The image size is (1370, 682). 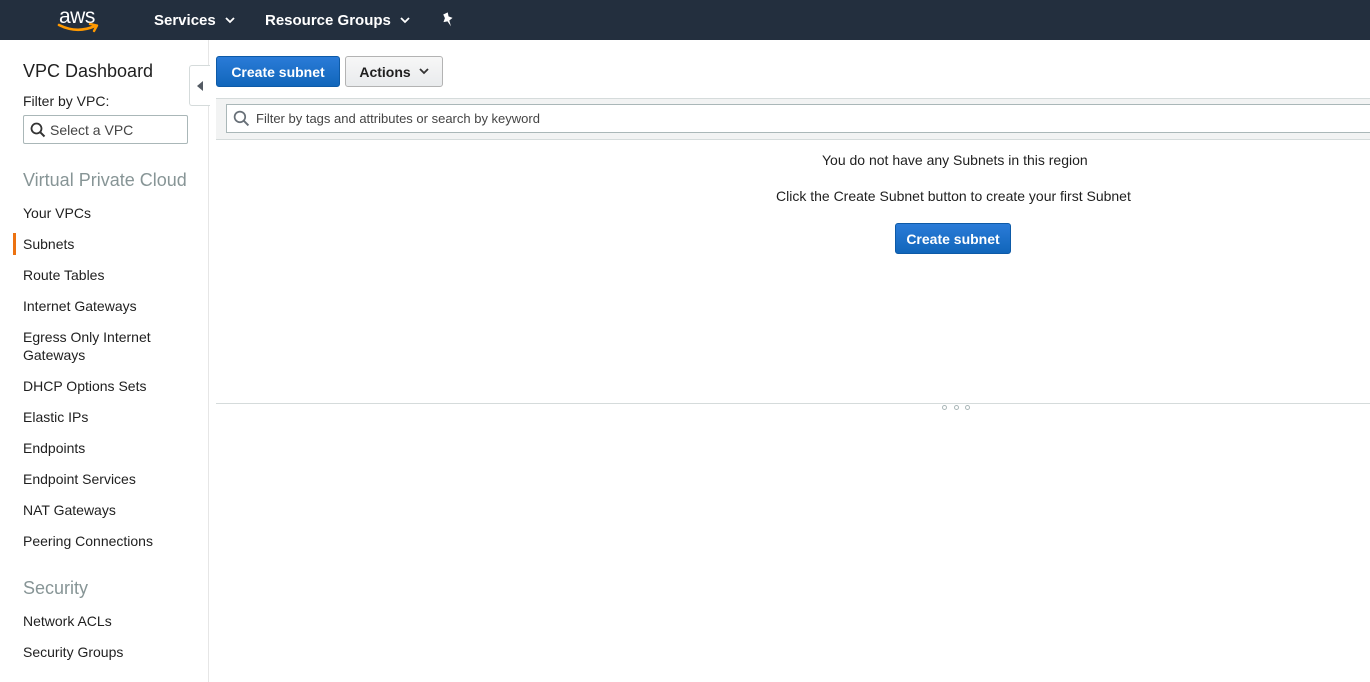 What do you see at coordinates (278, 71) in the screenshot?
I see `create-subnet-button: Create subnet` at bounding box center [278, 71].